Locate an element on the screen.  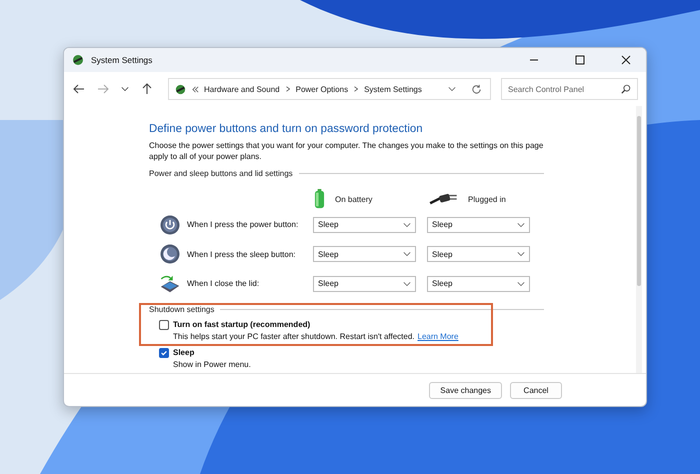
learn-more-link: Learn More is located at coordinates (438, 336).